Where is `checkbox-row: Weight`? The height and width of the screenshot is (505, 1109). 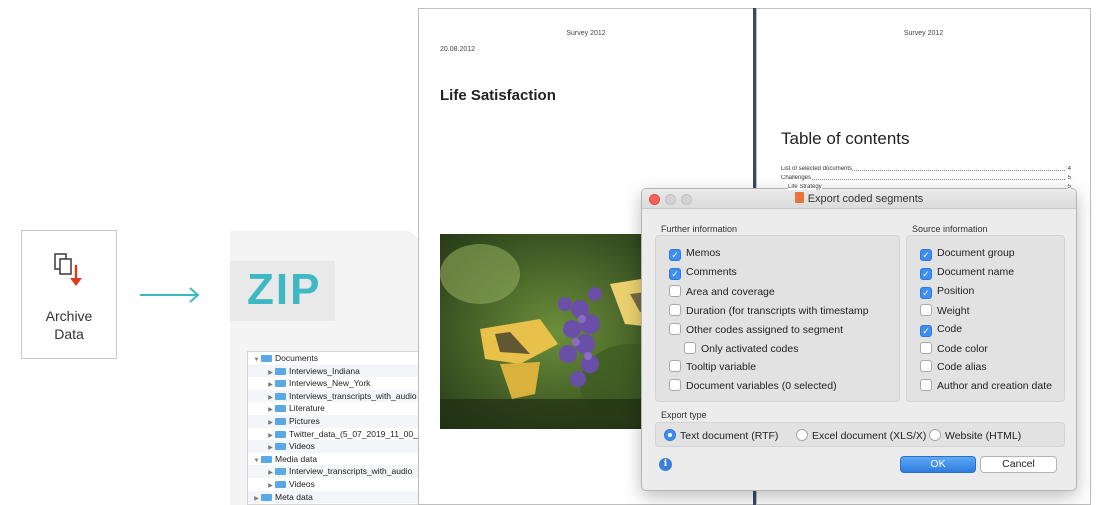 checkbox-row: Weight is located at coordinates (945, 310).